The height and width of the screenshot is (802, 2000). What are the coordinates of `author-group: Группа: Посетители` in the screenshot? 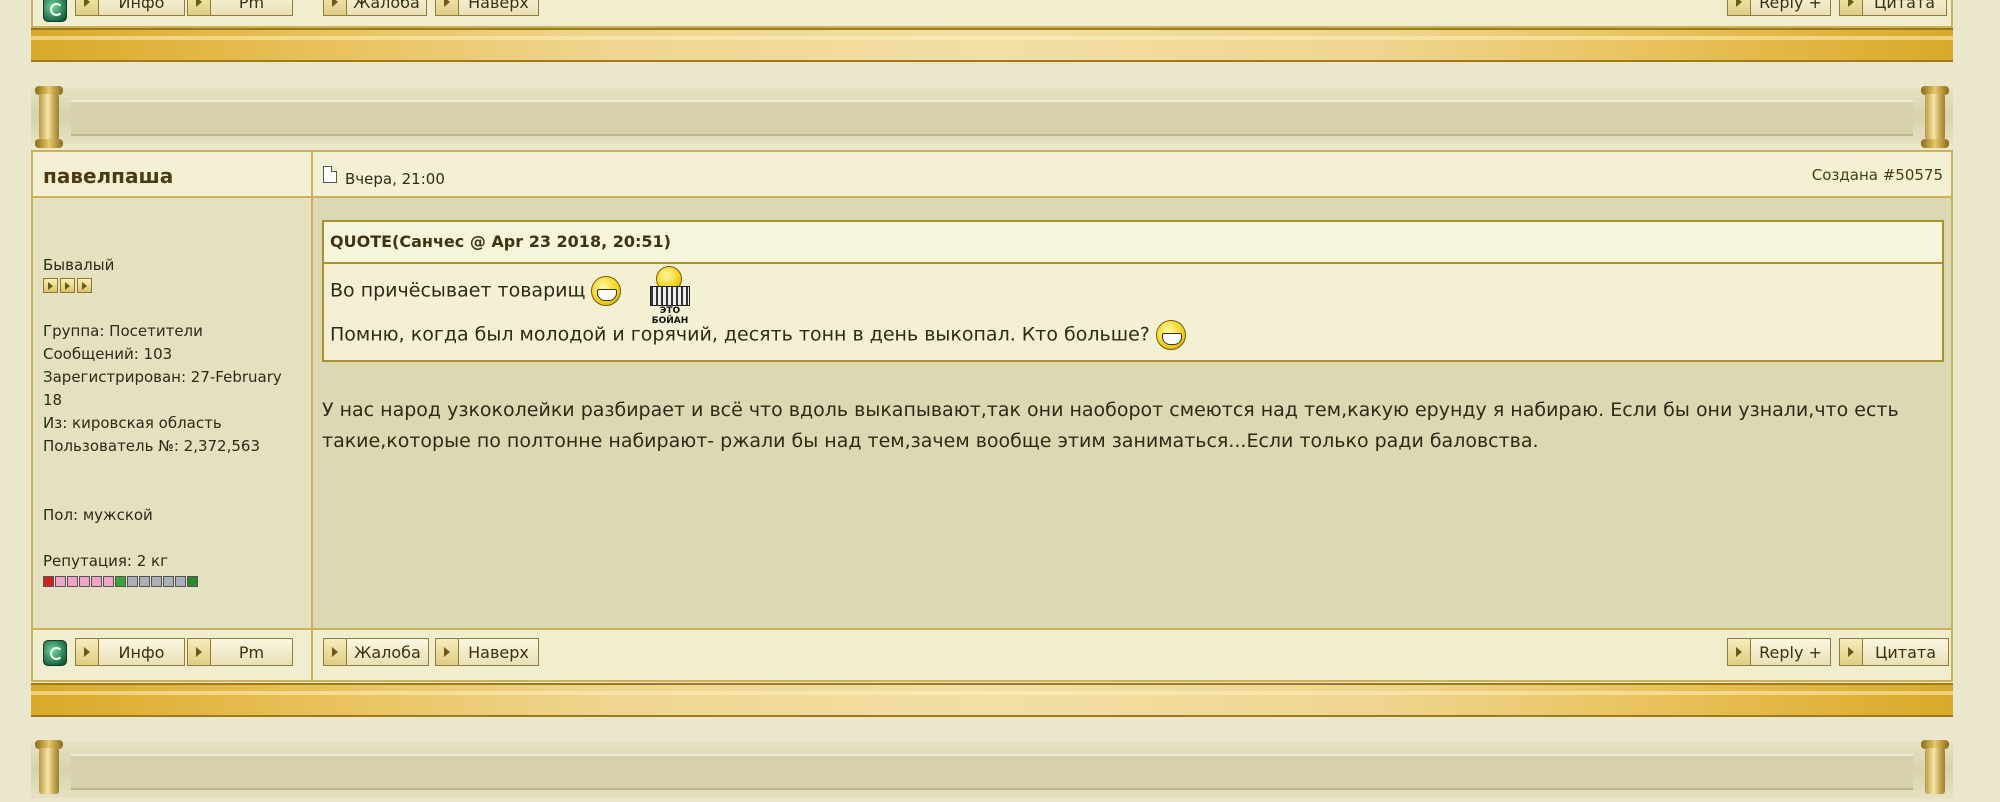 It's located at (123, 331).